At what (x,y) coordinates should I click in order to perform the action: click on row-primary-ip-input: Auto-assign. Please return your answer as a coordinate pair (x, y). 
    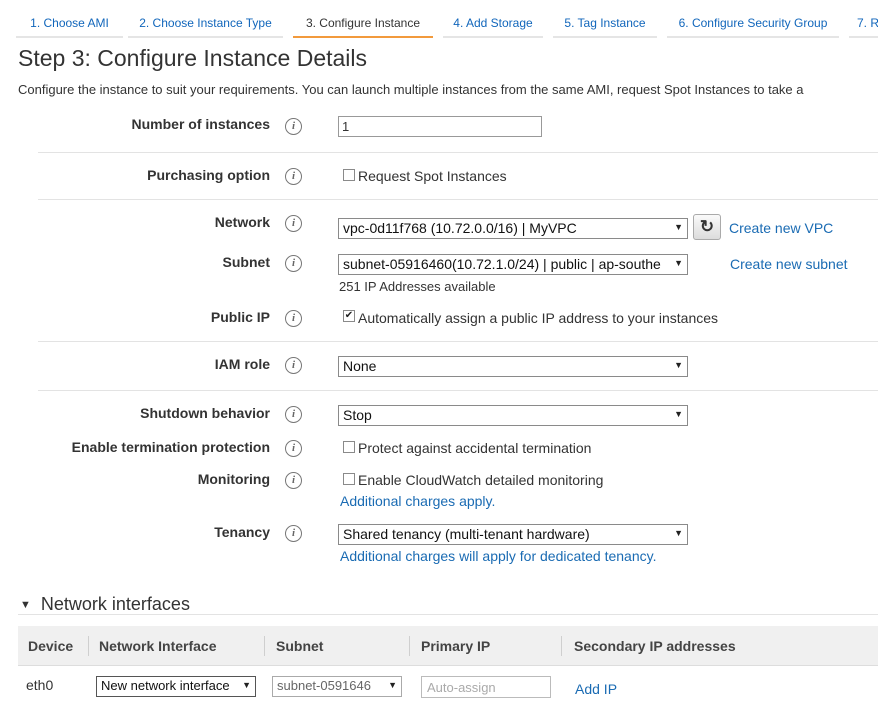
    Looking at the image, I should click on (486, 687).